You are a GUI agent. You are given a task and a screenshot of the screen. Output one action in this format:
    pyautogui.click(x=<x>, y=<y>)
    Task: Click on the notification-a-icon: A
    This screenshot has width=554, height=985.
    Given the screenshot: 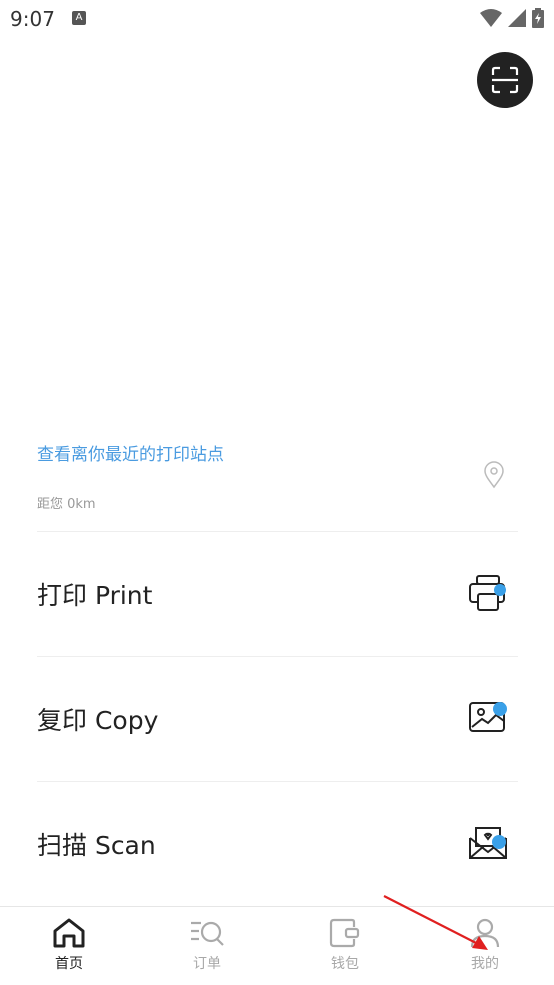 What is the action you would take?
    pyautogui.click(x=79, y=18)
    